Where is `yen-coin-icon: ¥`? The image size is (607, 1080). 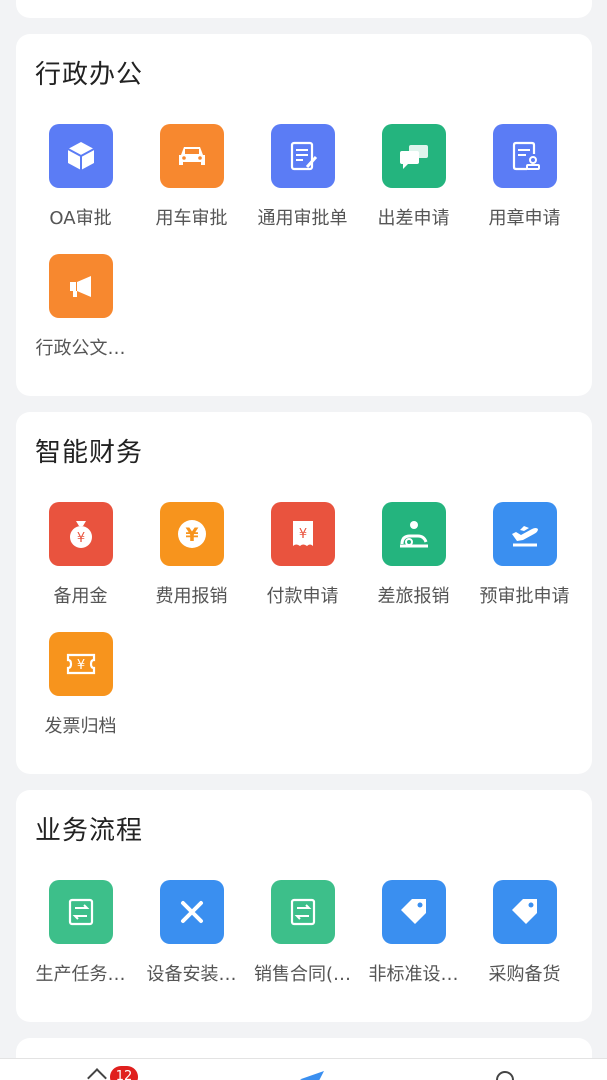
yen-coin-icon: ¥ is located at coordinates (191, 534).